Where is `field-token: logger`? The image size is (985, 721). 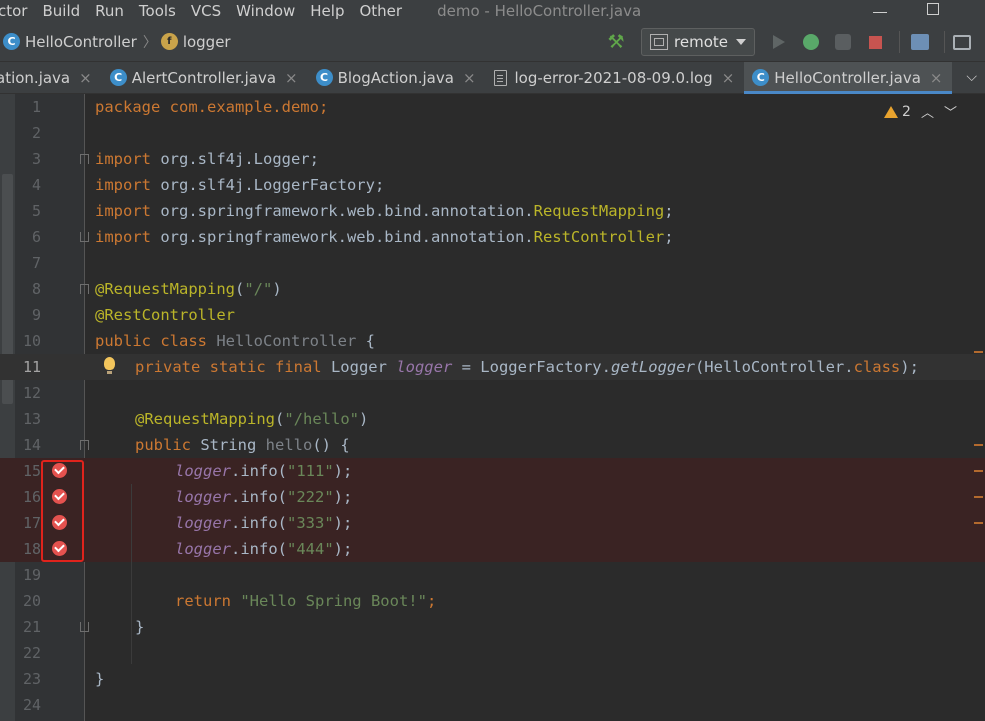 field-token: logger is located at coordinates (203, 471).